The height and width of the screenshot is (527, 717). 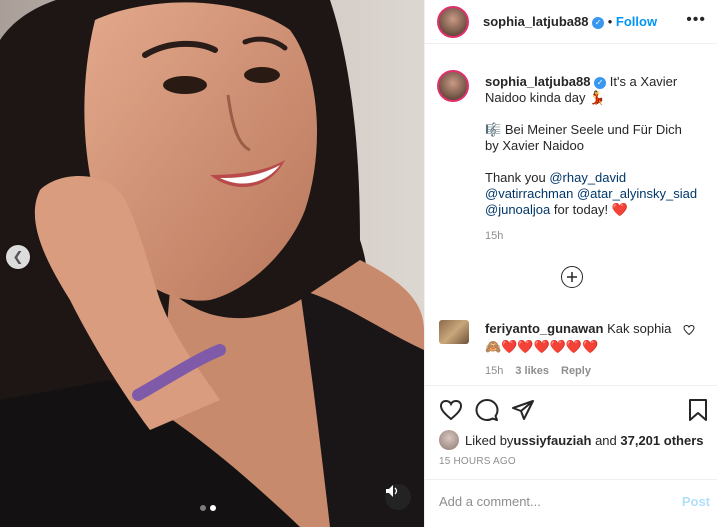 What do you see at coordinates (696, 20) in the screenshot?
I see `more-options-icon: •••` at bounding box center [696, 20].